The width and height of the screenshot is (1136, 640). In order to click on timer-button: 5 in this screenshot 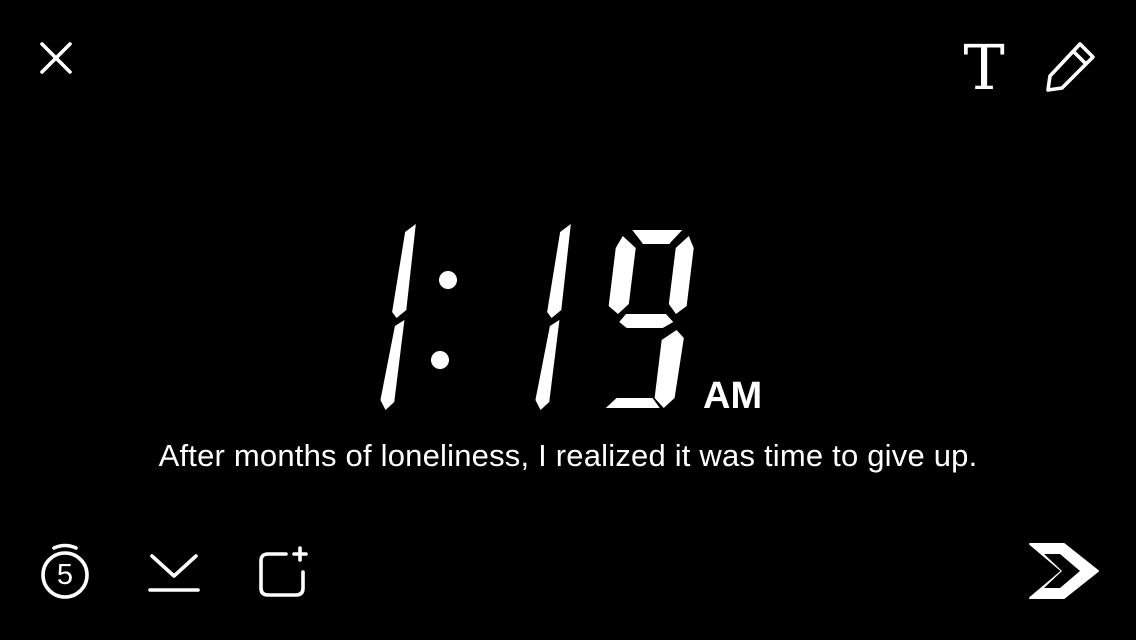, I will do `click(65, 572)`.